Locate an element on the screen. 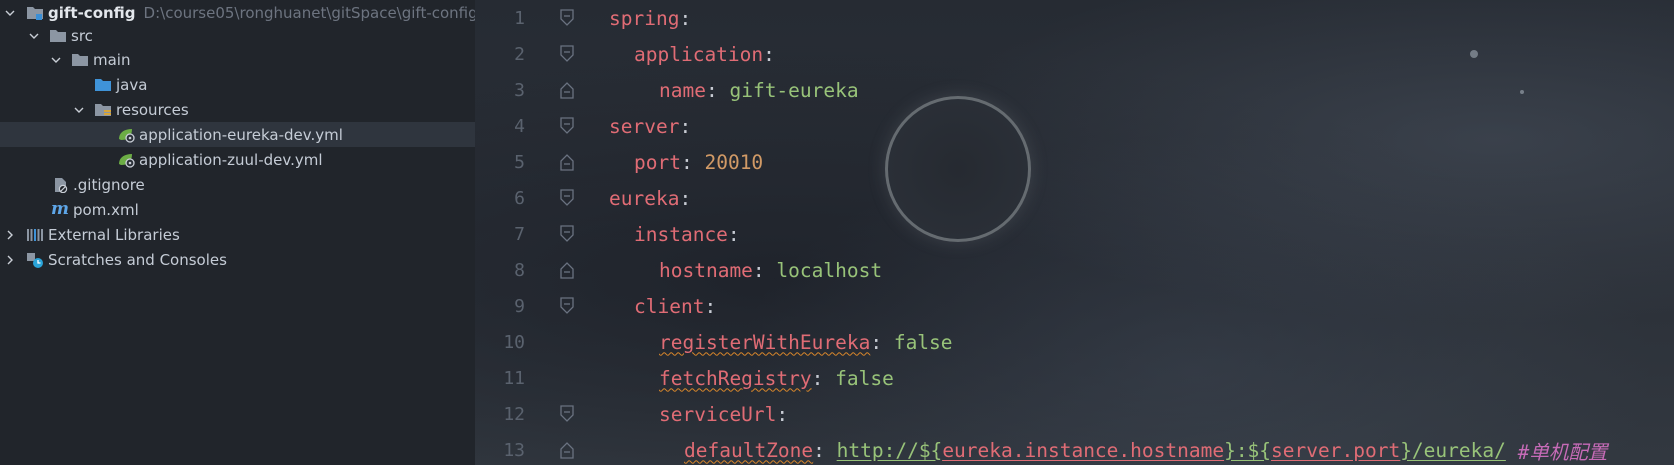  code-line: 4 server: is located at coordinates (1074, 126).